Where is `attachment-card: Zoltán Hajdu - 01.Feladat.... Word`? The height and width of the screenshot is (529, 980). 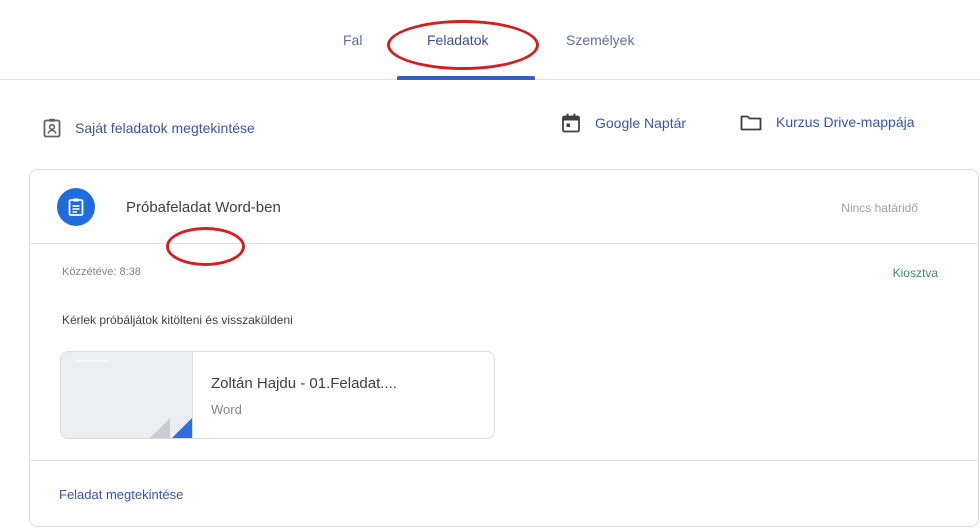 attachment-card: Zoltán Hajdu - 01.Feladat.... Word is located at coordinates (277, 395).